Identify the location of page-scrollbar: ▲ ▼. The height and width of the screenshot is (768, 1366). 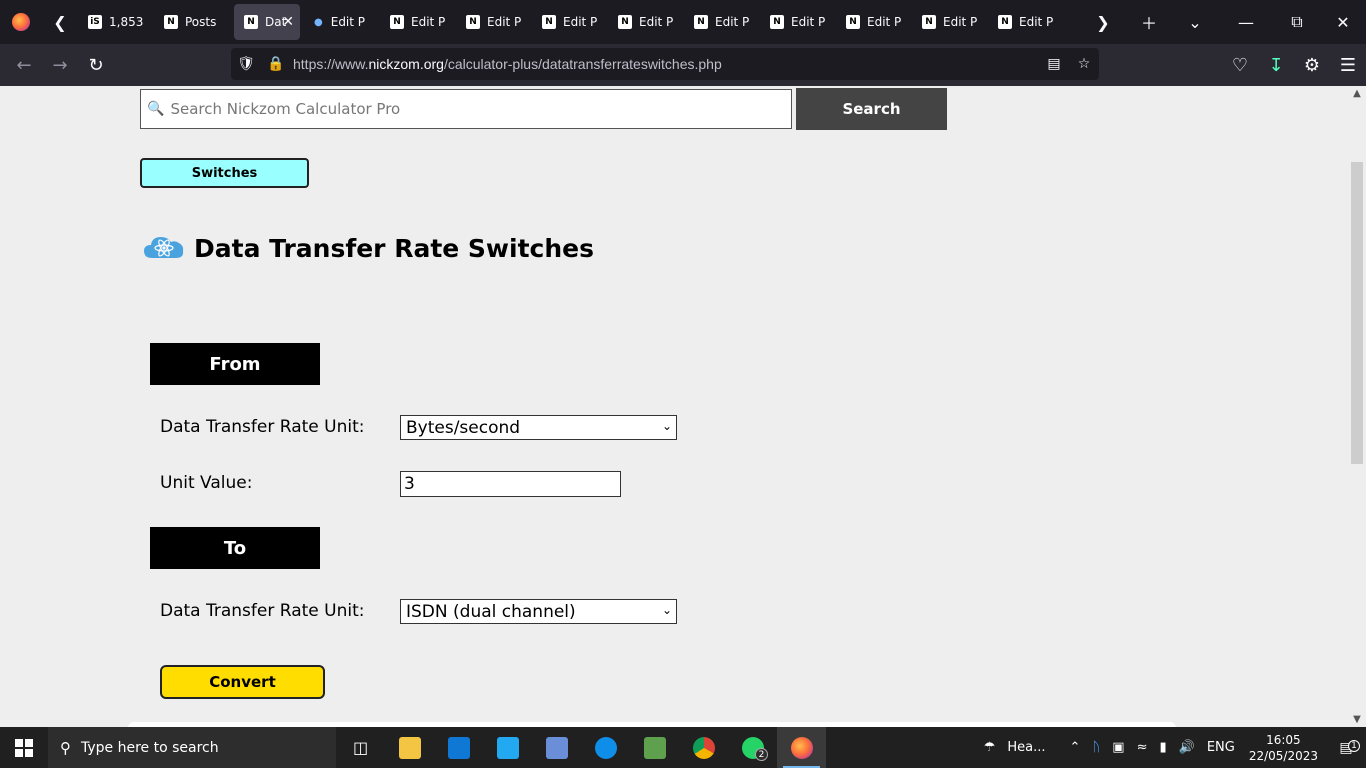
(1357, 406).